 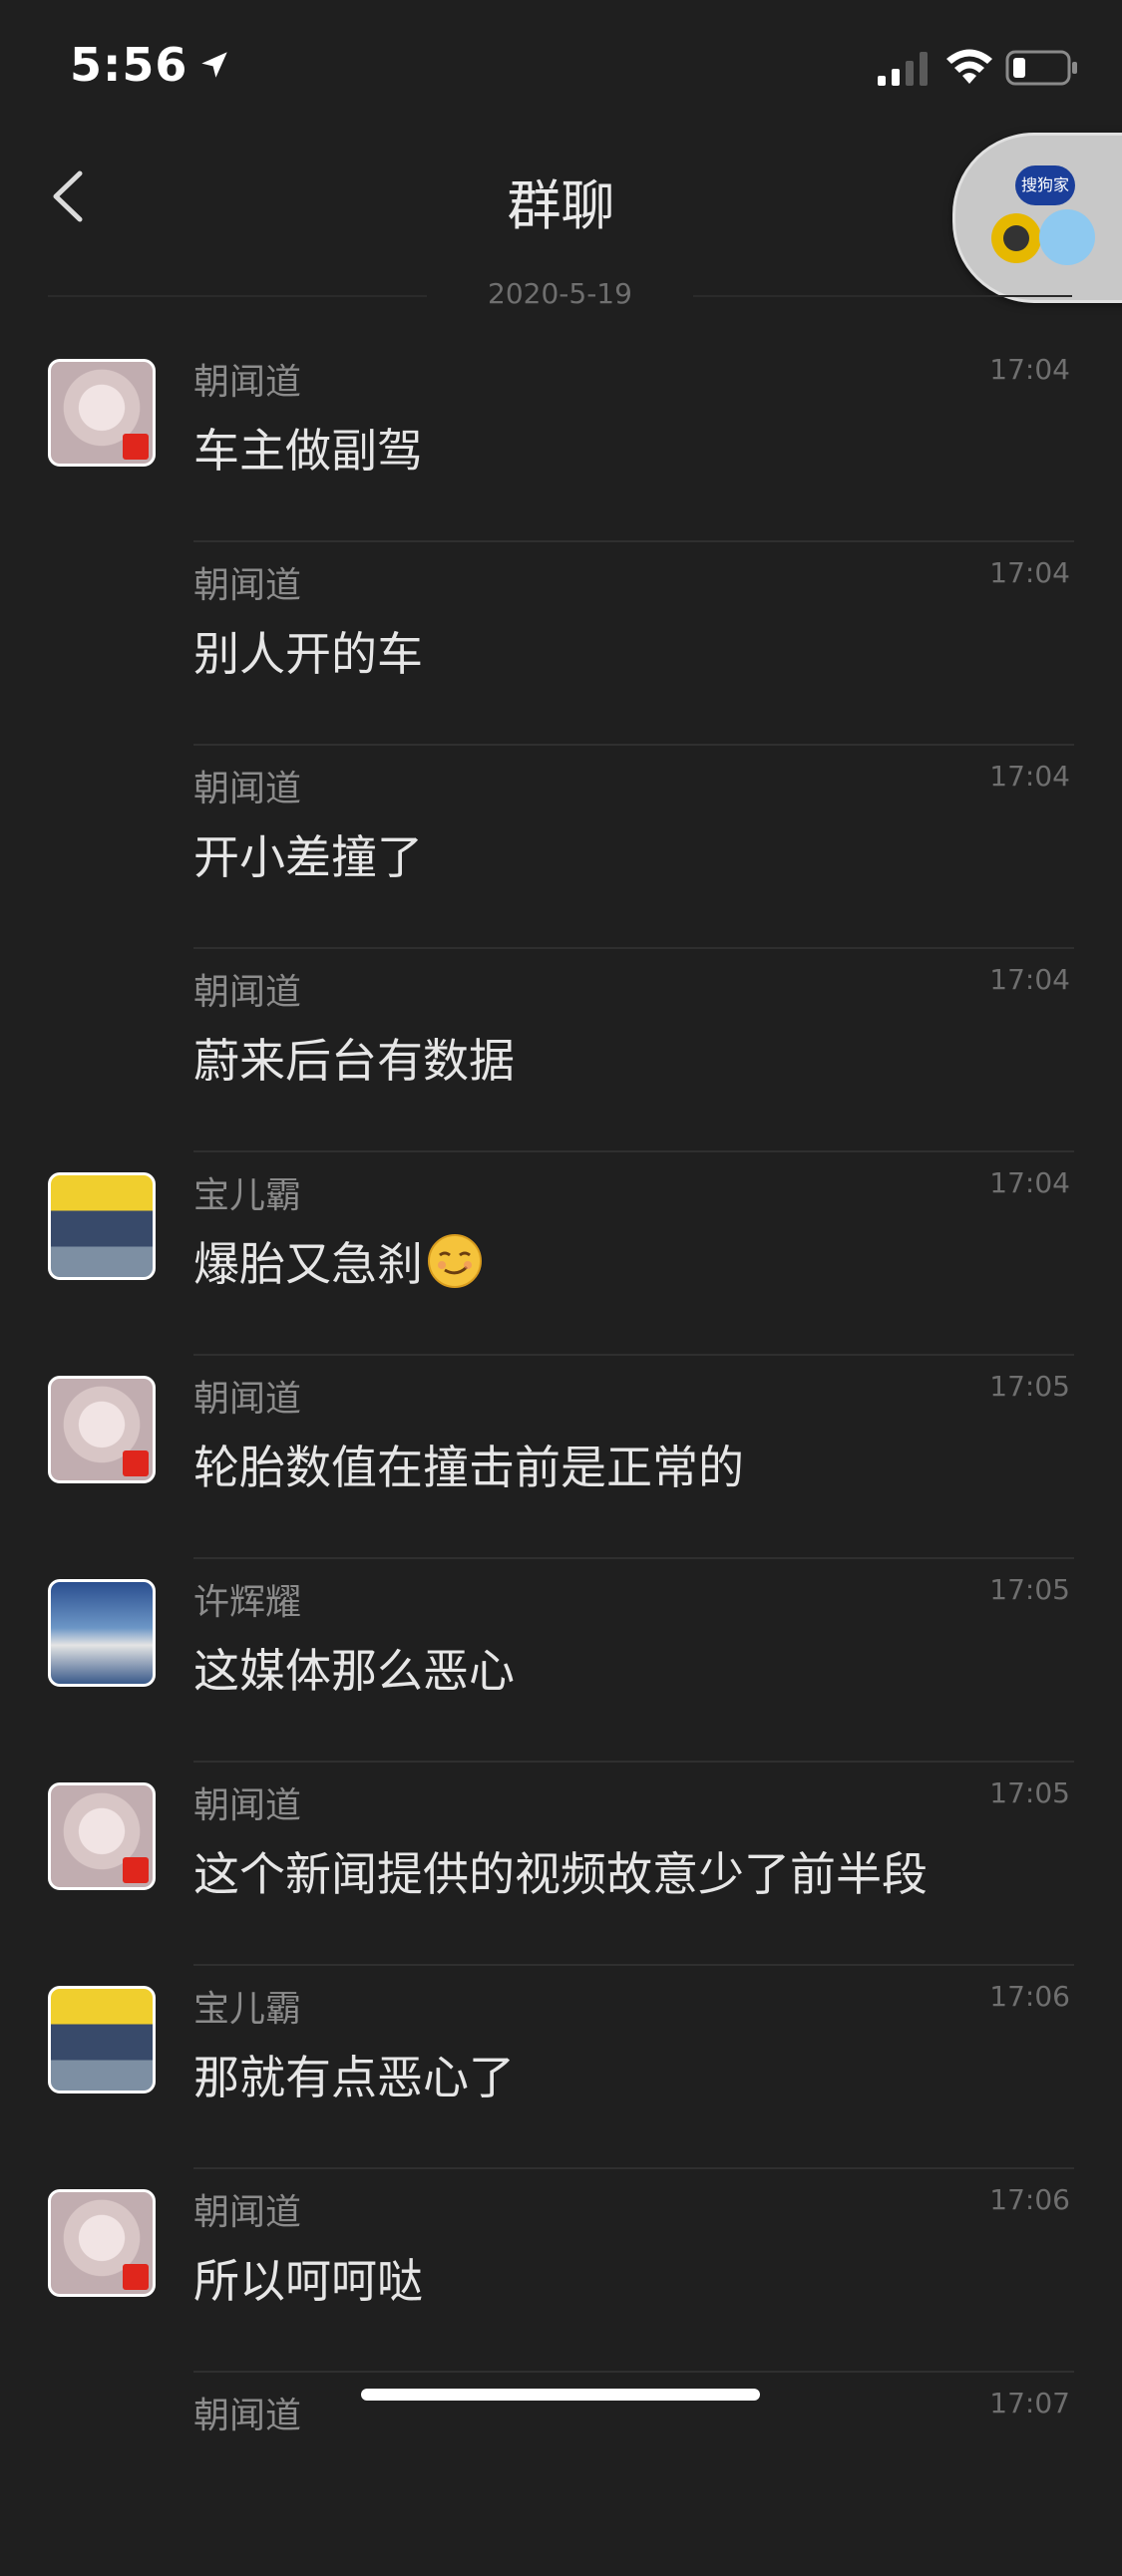 What do you see at coordinates (969, 66) in the screenshot?
I see `wifi-icon` at bounding box center [969, 66].